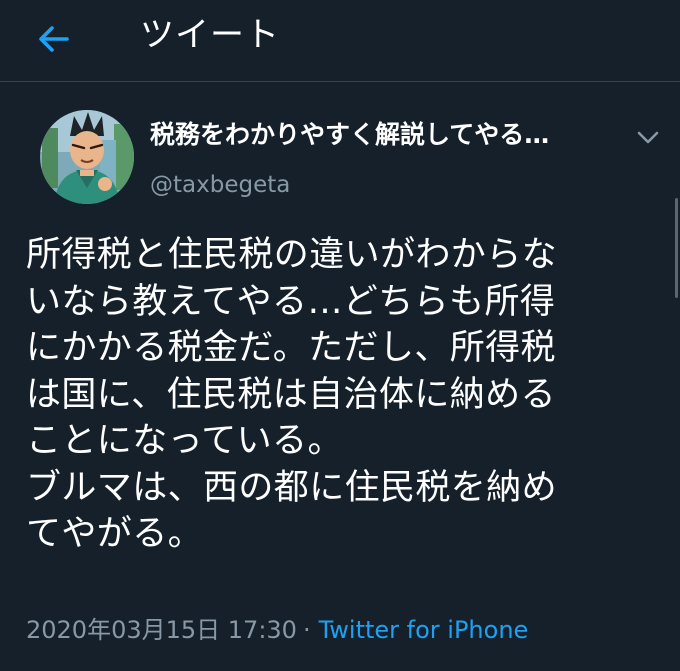  What do you see at coordinates (115, 534) in the screenshot?
I see `tweet-text-line: てやがる。` at bounding box center [115, 534].